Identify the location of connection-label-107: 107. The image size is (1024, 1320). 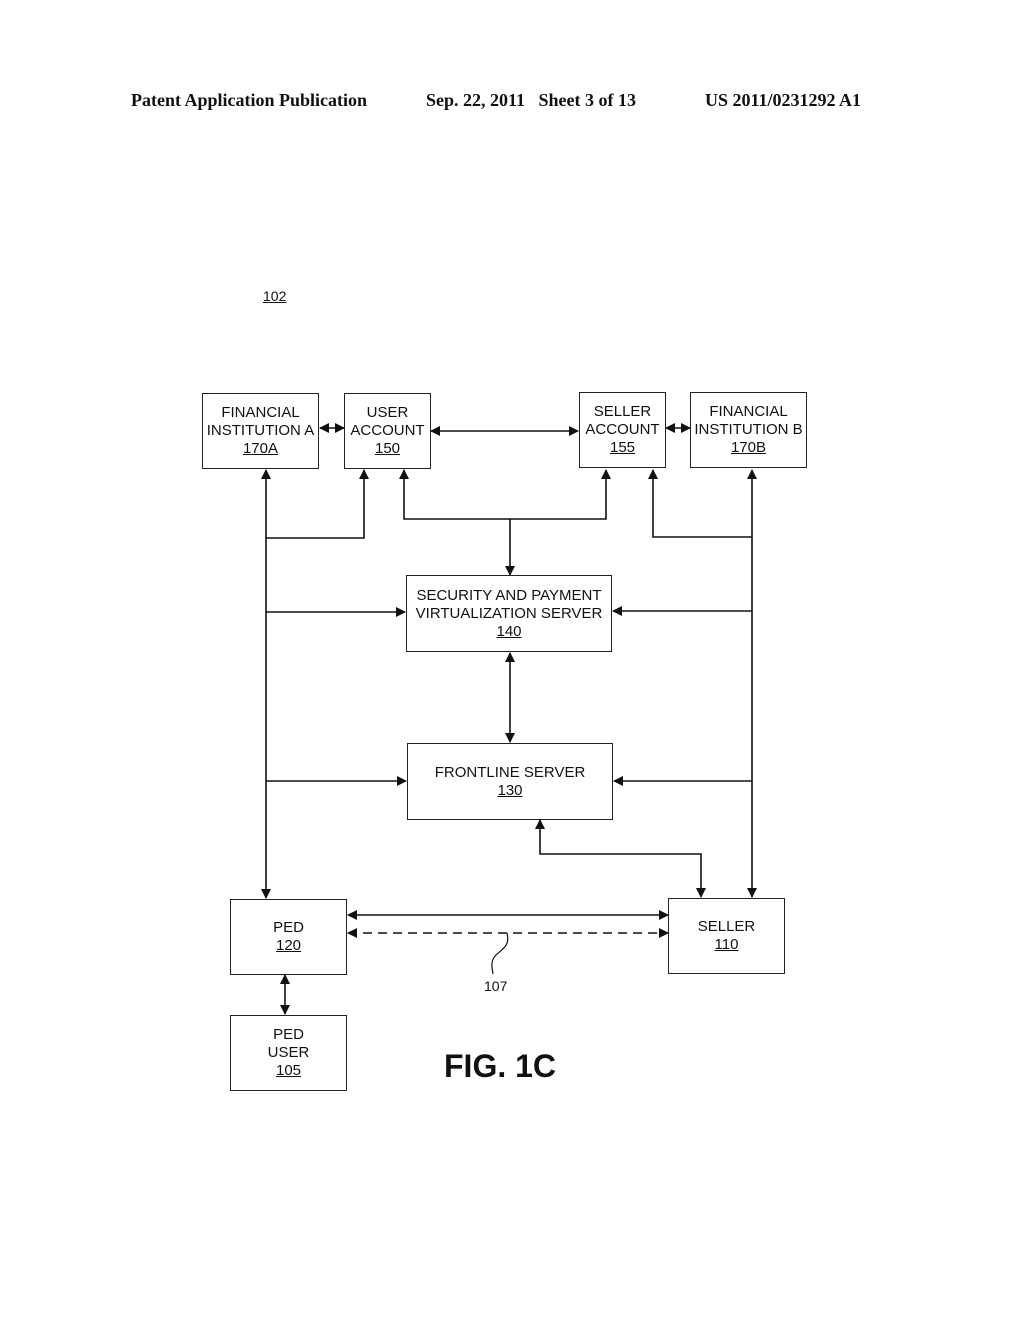
(496, 986).